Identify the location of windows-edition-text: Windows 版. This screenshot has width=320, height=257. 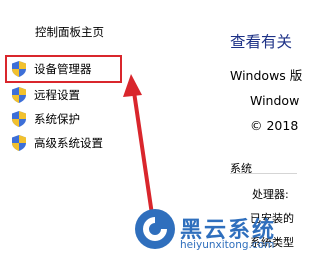
(266, 75).